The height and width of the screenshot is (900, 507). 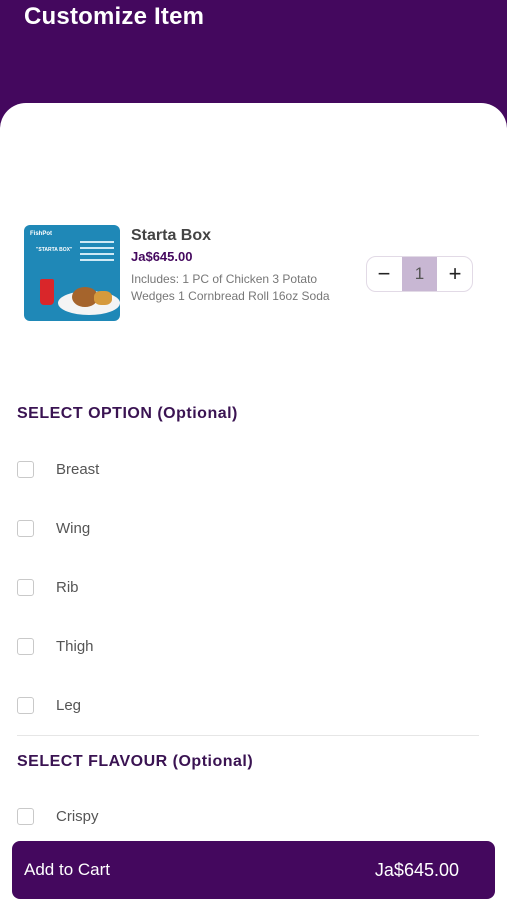 I want to click on cart-total: Ja$645.00, so click(x=416, y=870).